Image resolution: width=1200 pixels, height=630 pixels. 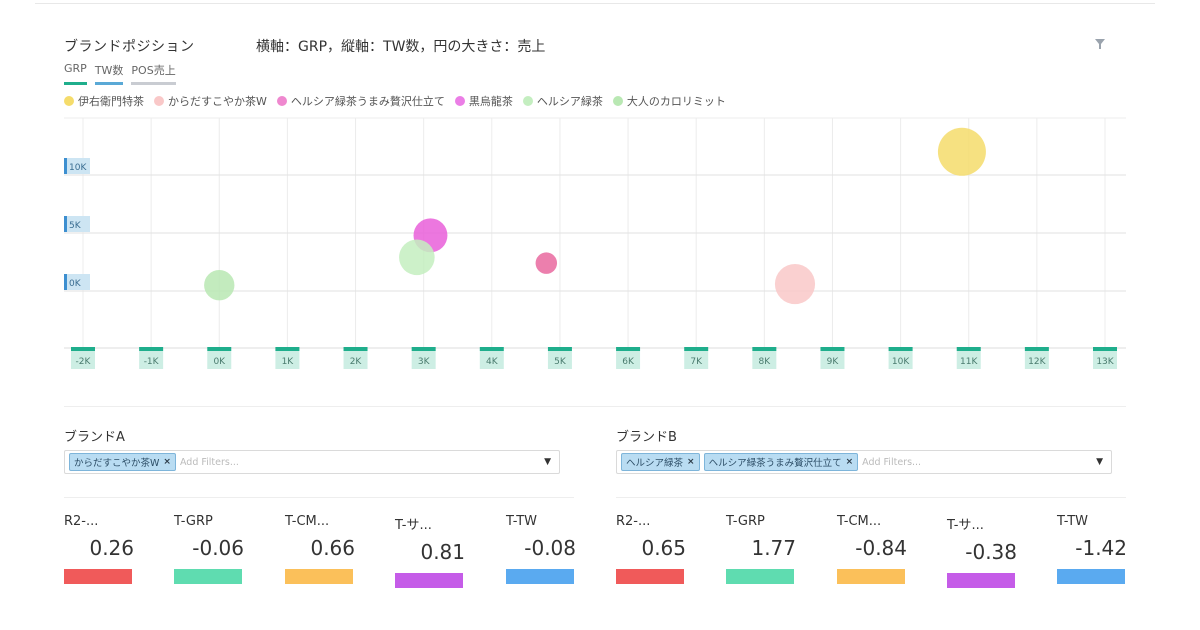 I want to click on metric-value: -0.84, so click(x=881, y=548).